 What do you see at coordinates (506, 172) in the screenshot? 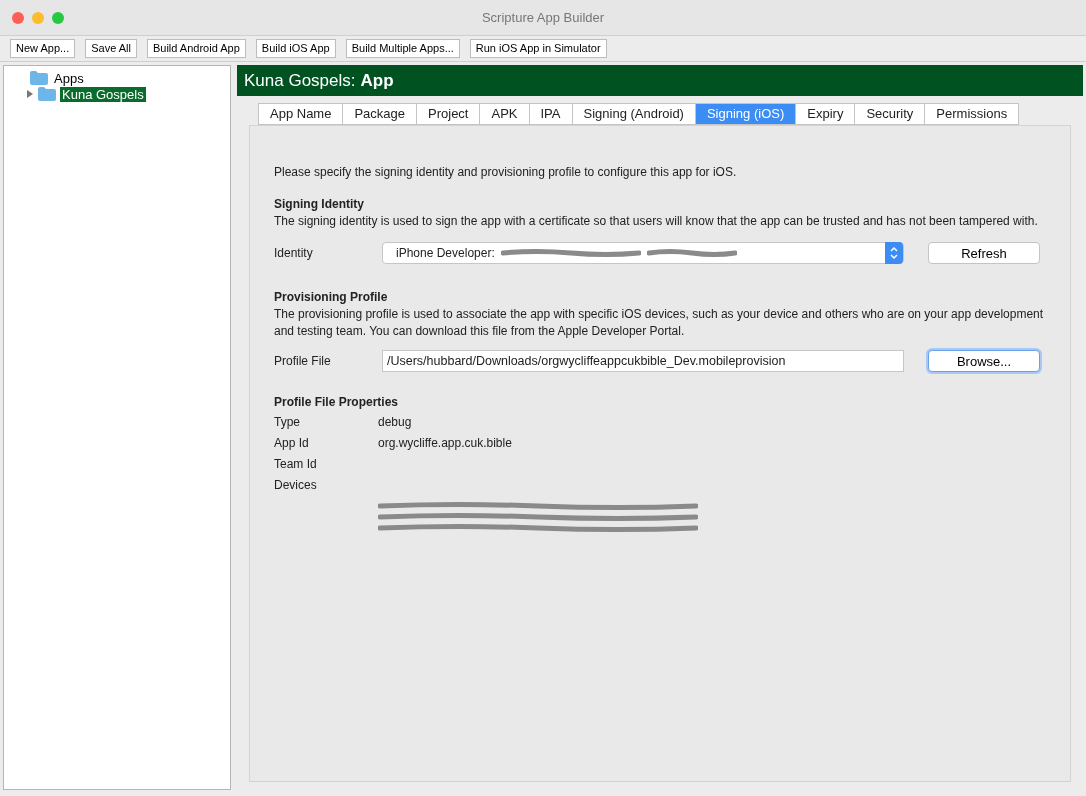
I see `intro-text: Please specify the signing identity and provisioning profile to configure this app for iOS.` at bounding box center [506, 172].